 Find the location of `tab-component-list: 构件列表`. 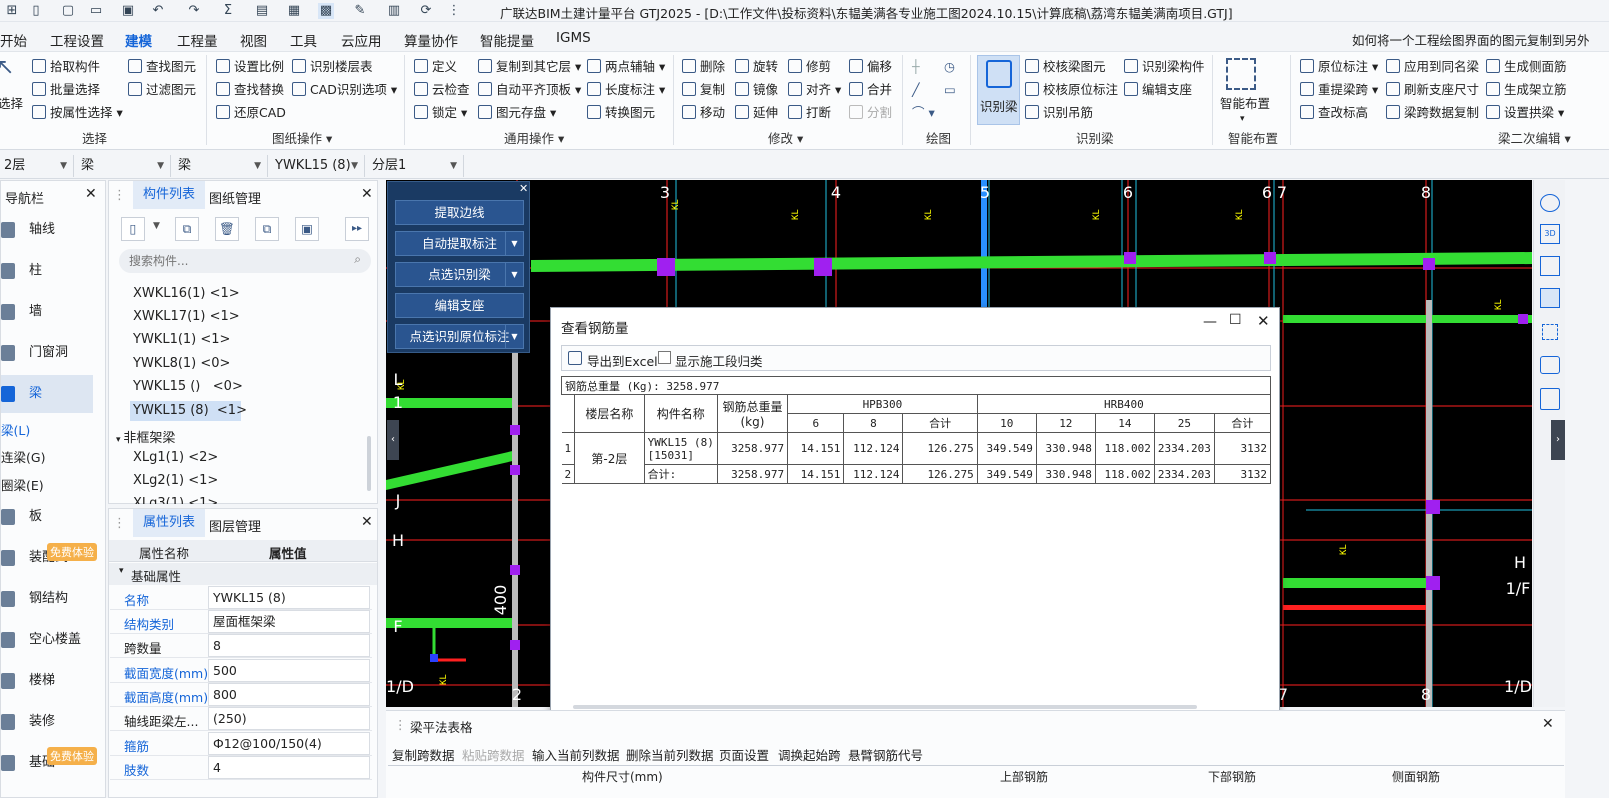

tab-component-list: 构件列表 is located at coordinates (169, 195).